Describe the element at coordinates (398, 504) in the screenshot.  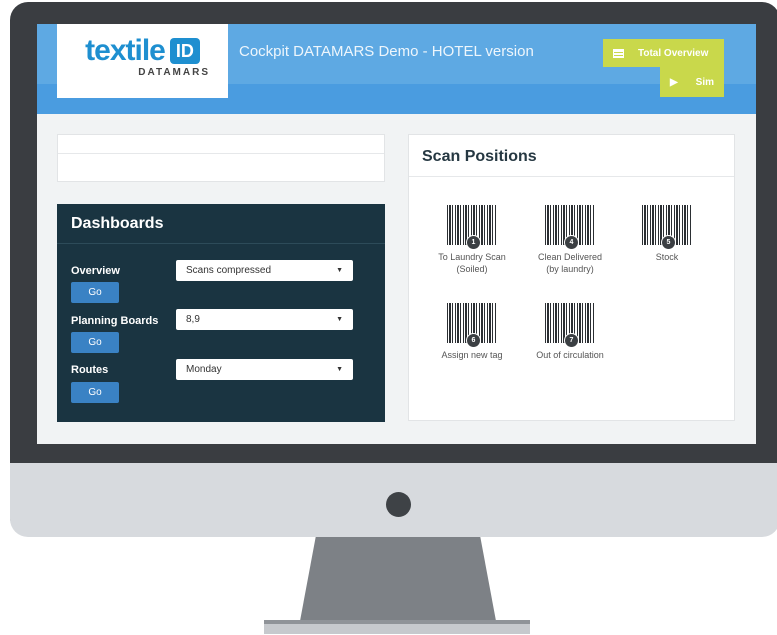
I see `power-button-icon` at that location.